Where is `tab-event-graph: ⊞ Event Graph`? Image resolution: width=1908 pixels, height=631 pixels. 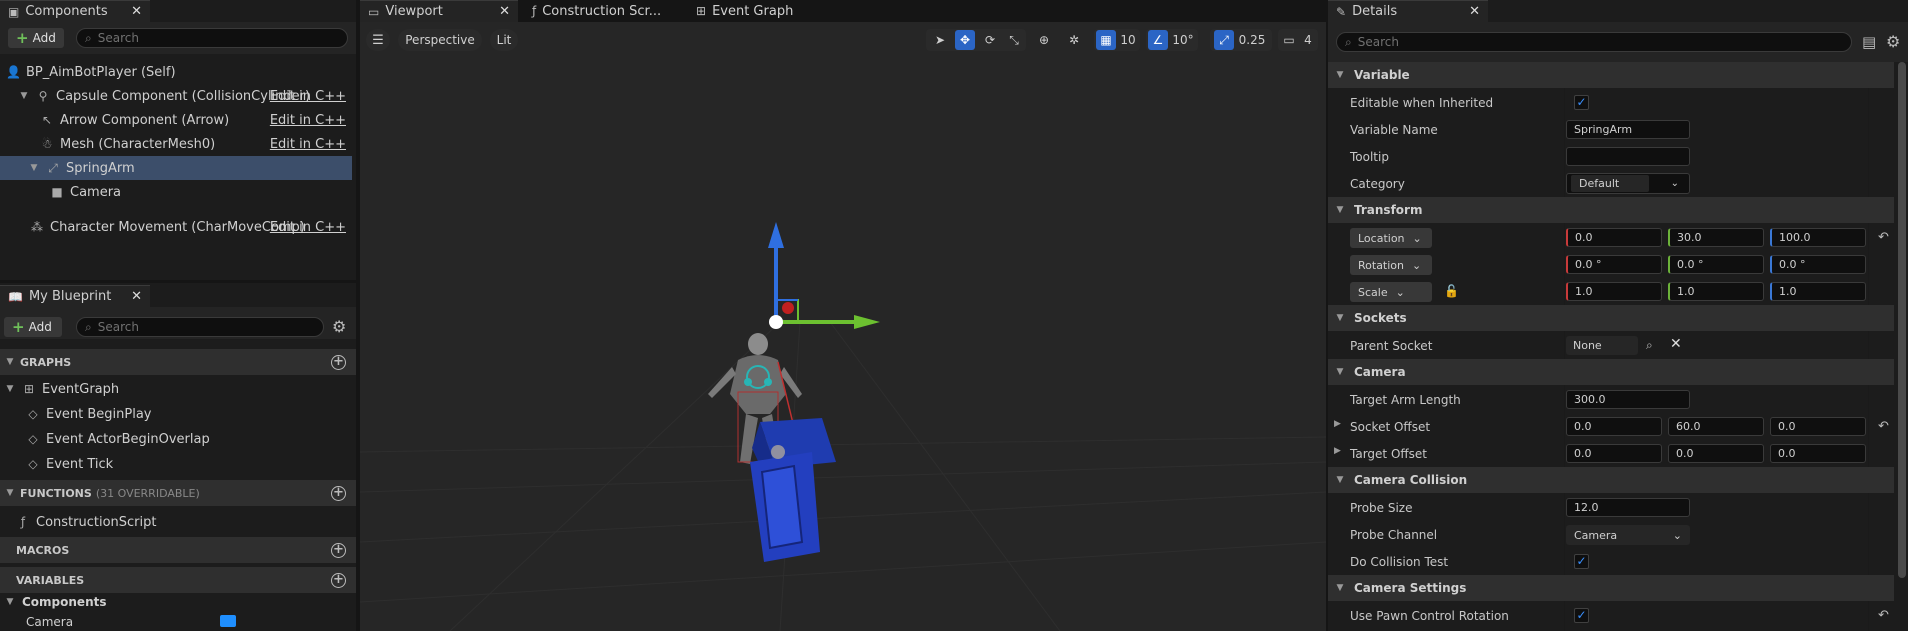 tab-event-graph: ⊞ Event Graph is located at coordinates (763, 11).